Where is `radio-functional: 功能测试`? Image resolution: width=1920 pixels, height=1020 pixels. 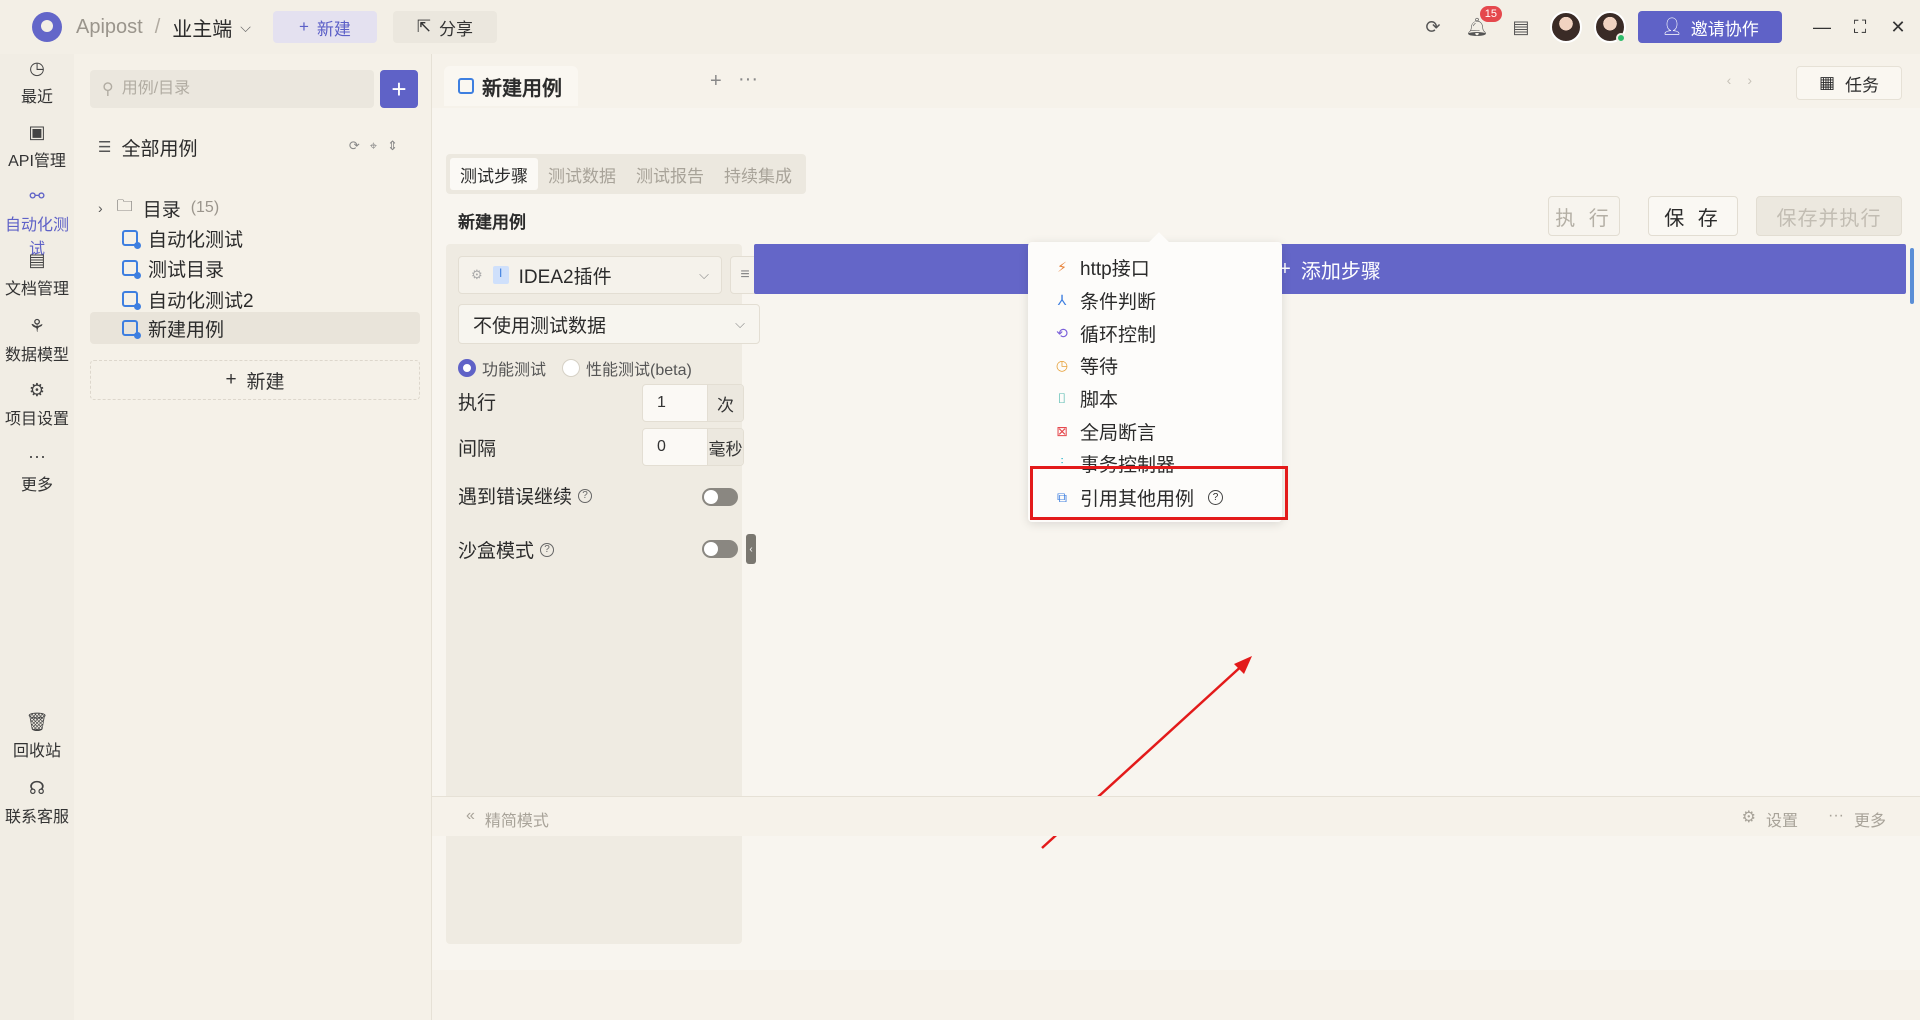
radio-functional: 功能测试 is located at coordinates (502, 368).